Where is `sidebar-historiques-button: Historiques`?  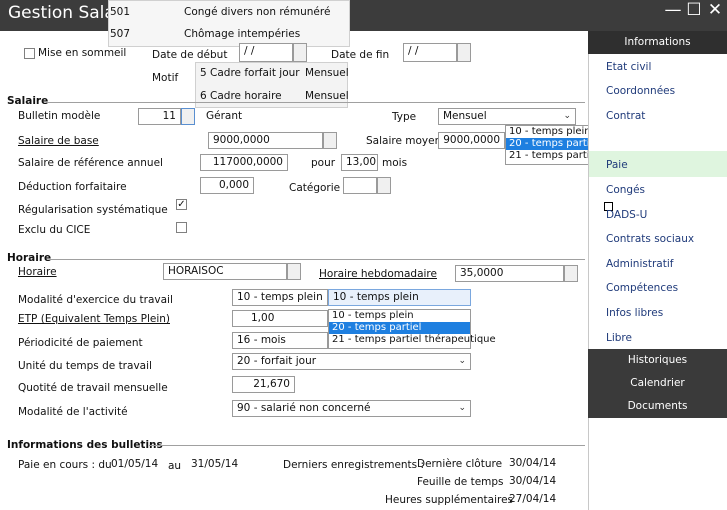
sidebar-historiques-button: Historiques is located at coordinates (657, 360).